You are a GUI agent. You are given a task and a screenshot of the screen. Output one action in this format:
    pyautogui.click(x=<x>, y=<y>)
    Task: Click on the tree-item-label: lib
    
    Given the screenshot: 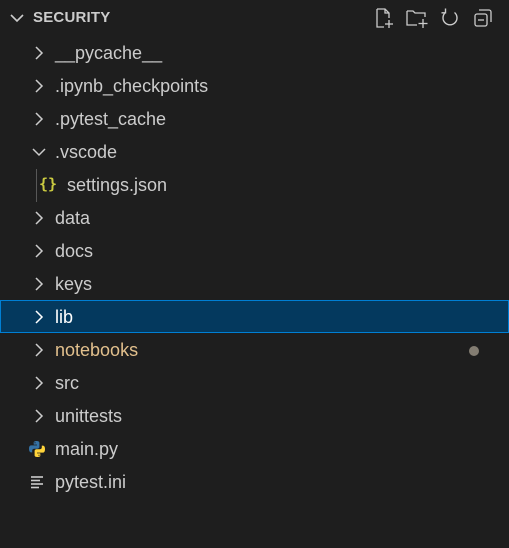 What is the action you would take?
    pyautogui.click(x=64, y=317)
    